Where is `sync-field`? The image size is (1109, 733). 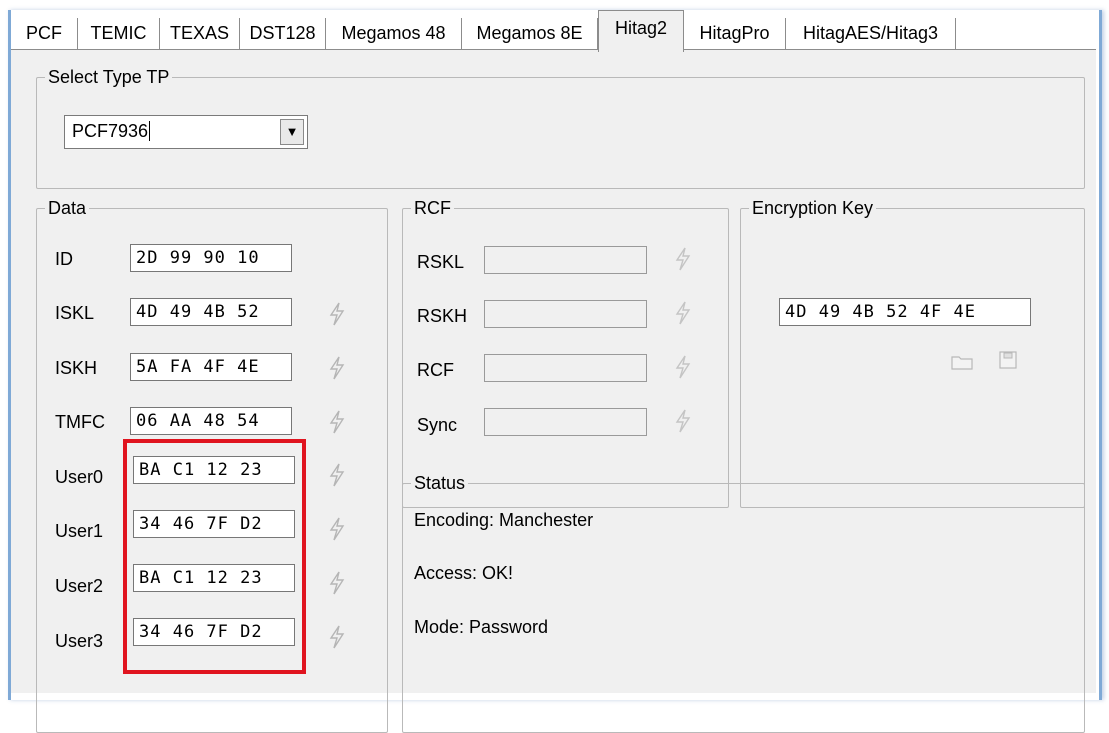
sync-field is located at coordinates (565, 422).